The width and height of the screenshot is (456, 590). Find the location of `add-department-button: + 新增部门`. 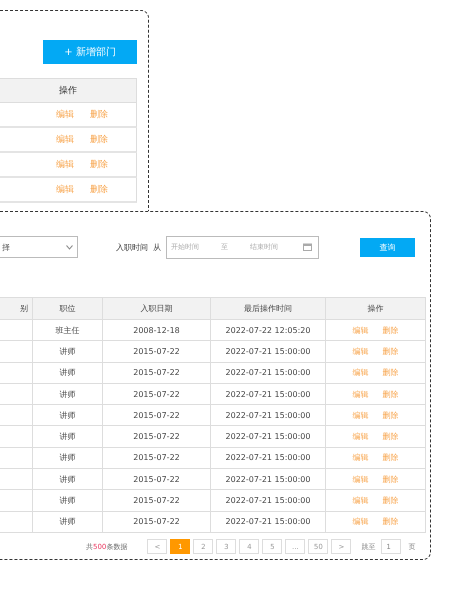

add-department-button: + 新增部门 is located at coordinates (90, 52).